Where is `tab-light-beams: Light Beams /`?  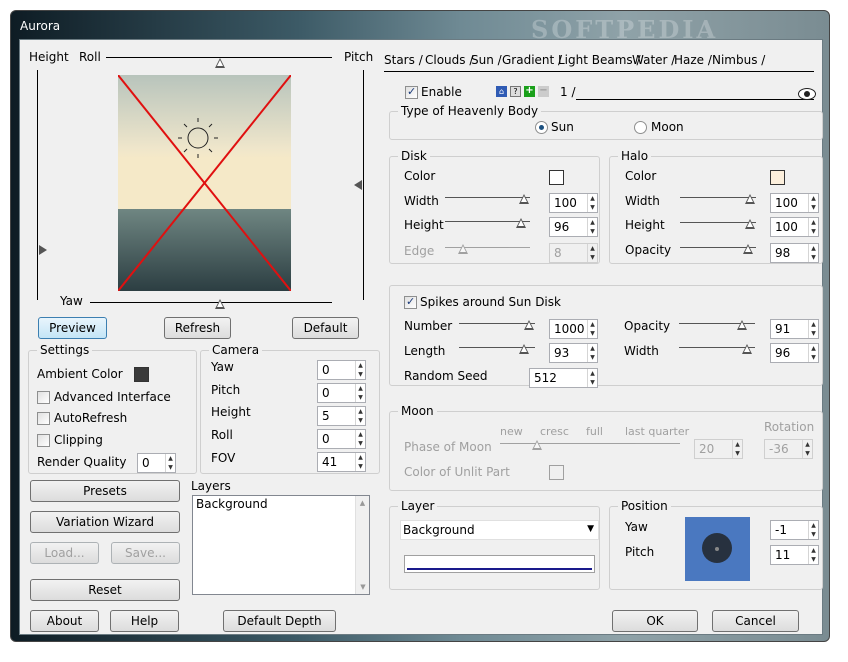 tab-light-beams: Light Beams / is located at coordinates (599, 61).